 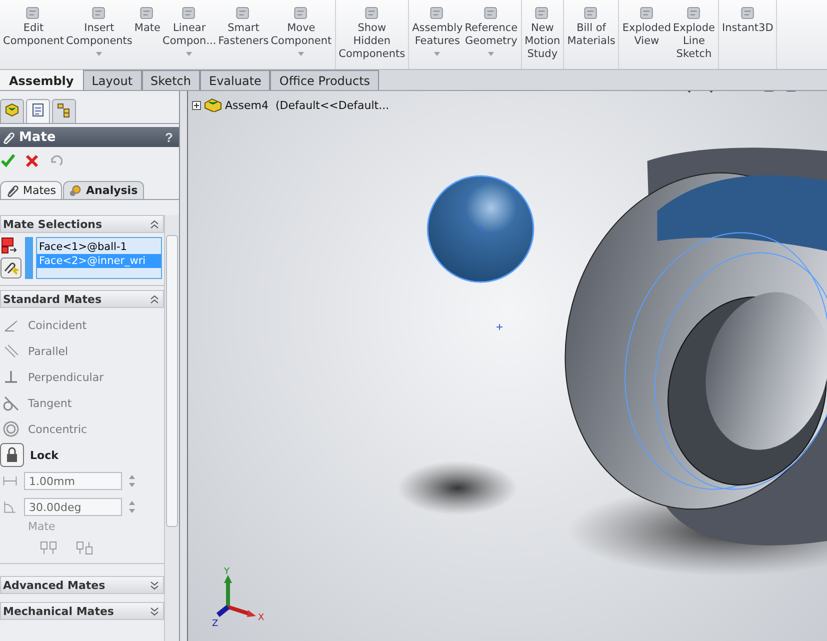 What do you see at coordinates (31, 190) in the screenshot?
I see `panel-subtab: Mates` at bounding box center [31, 190].